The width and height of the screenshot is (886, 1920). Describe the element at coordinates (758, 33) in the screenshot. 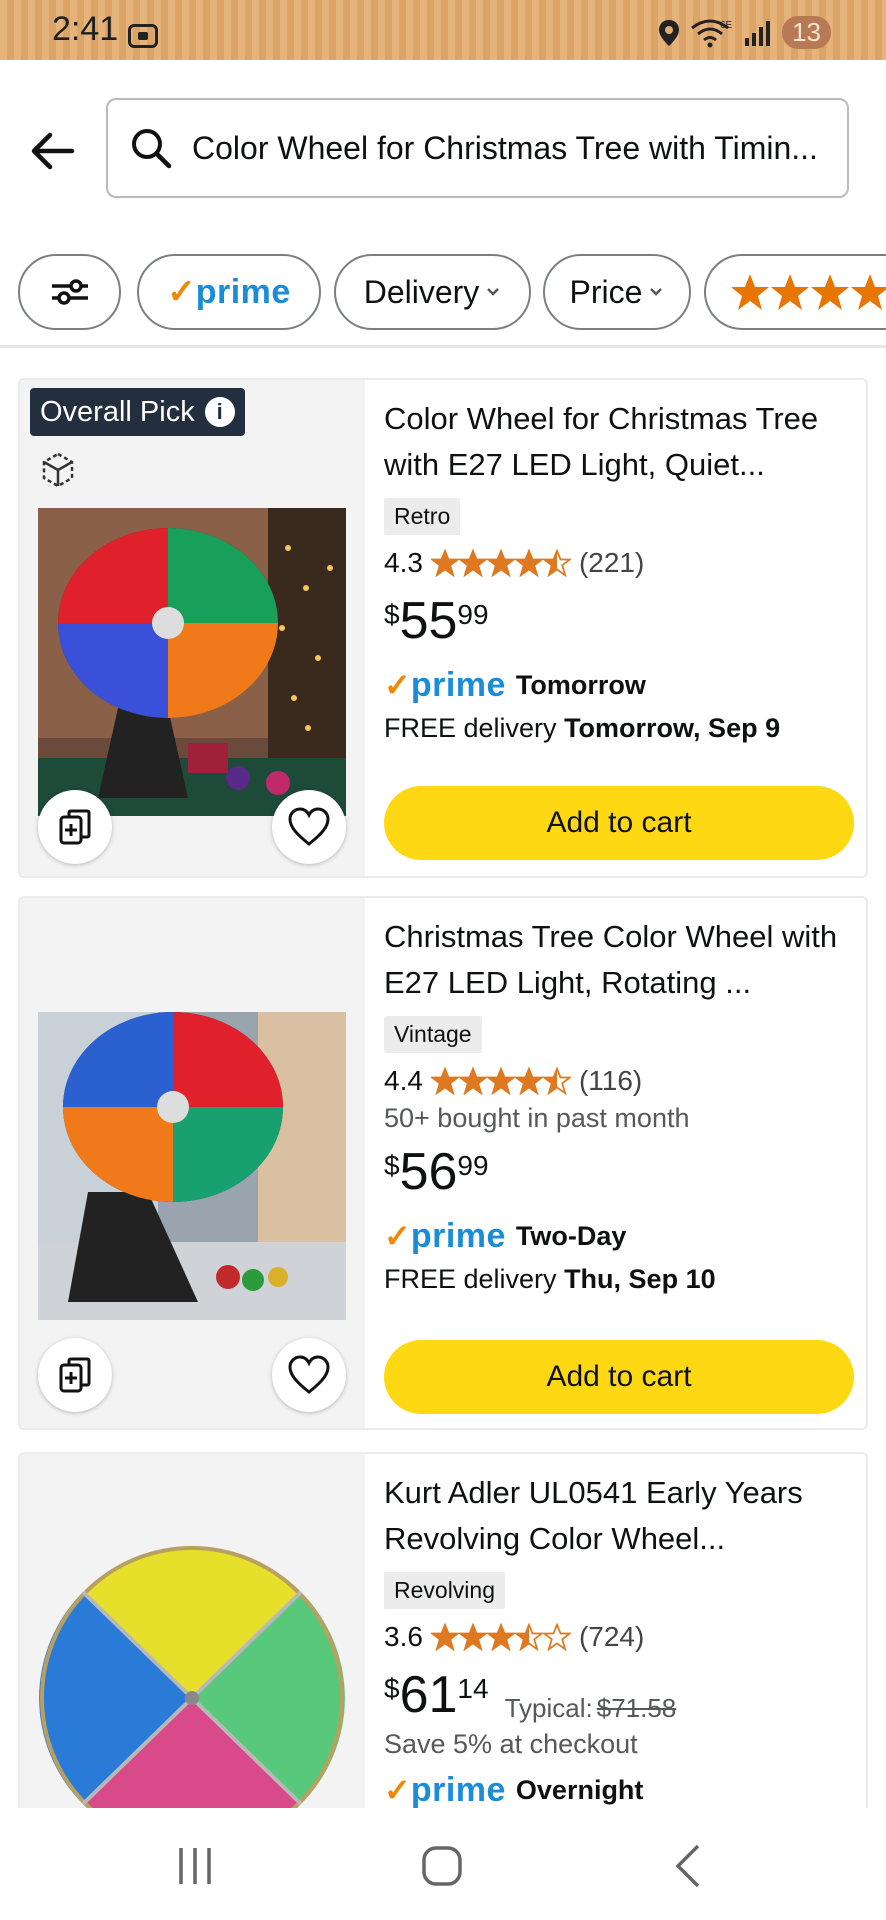

I see `signal-icon` at that location.